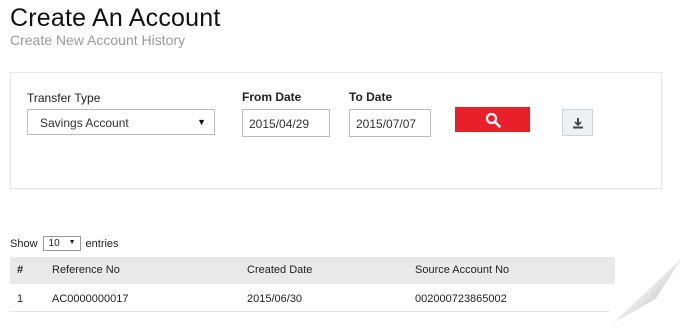 This screenshot has width=684, height=331. I want to click on row-1-index: 1, so click(20, 299).